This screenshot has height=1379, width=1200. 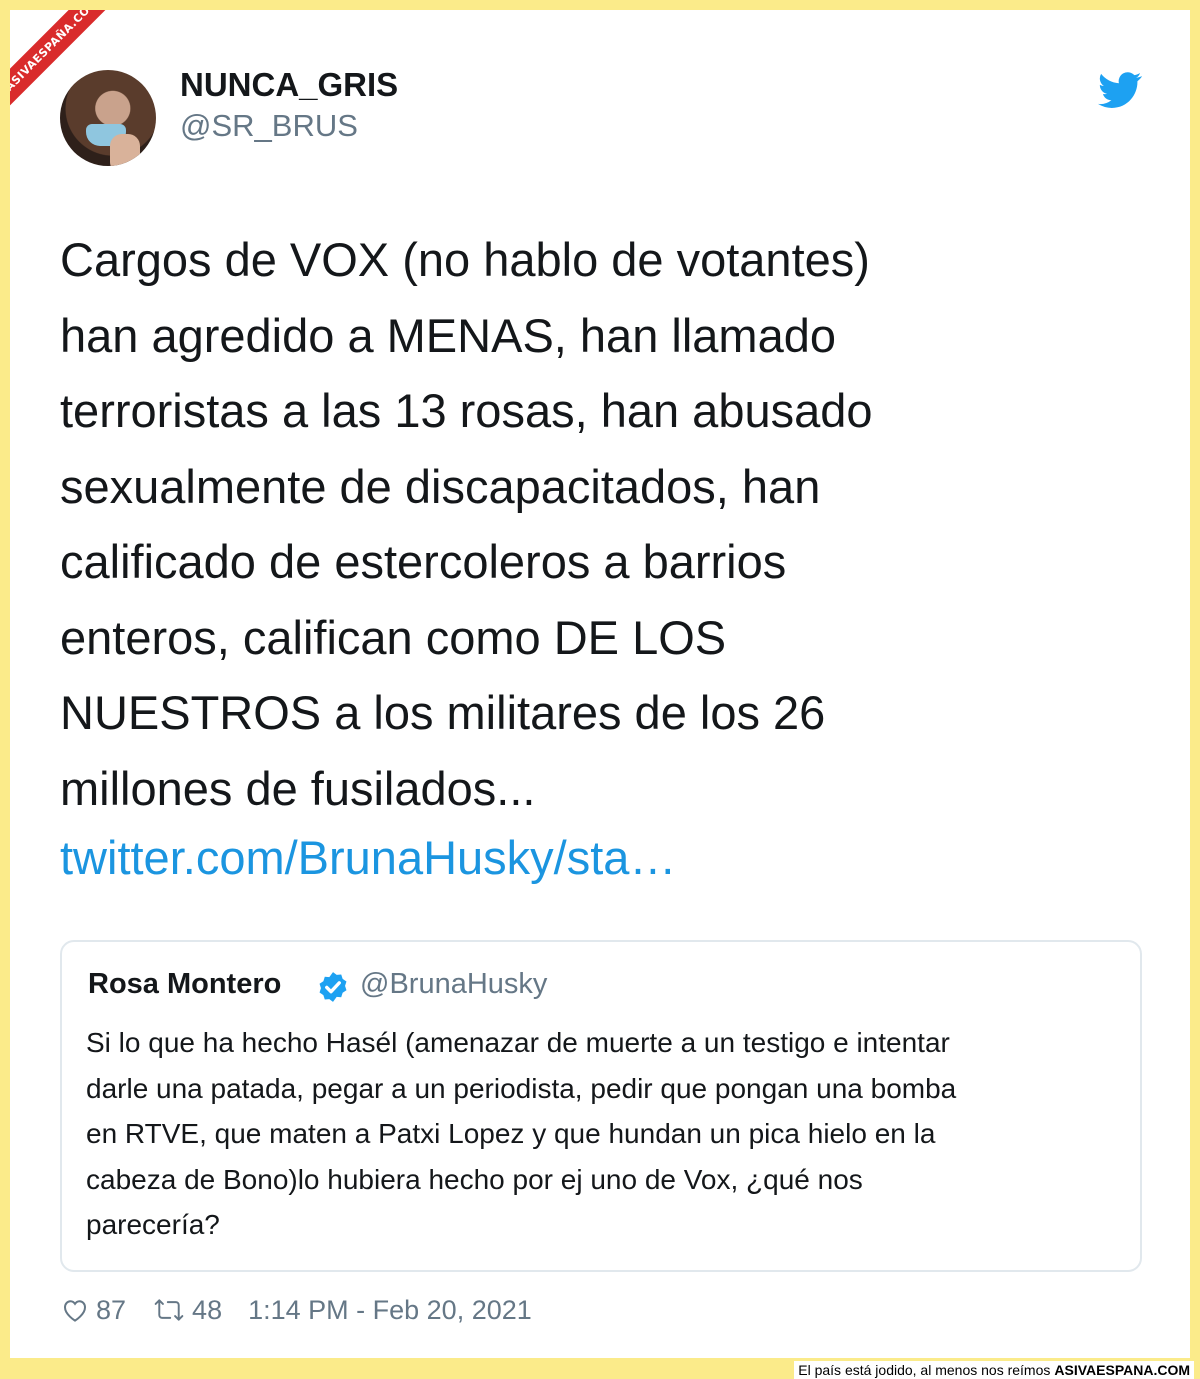 I want to click on quoted-author-name: Rosa Montero, so click(x=184, y=984).